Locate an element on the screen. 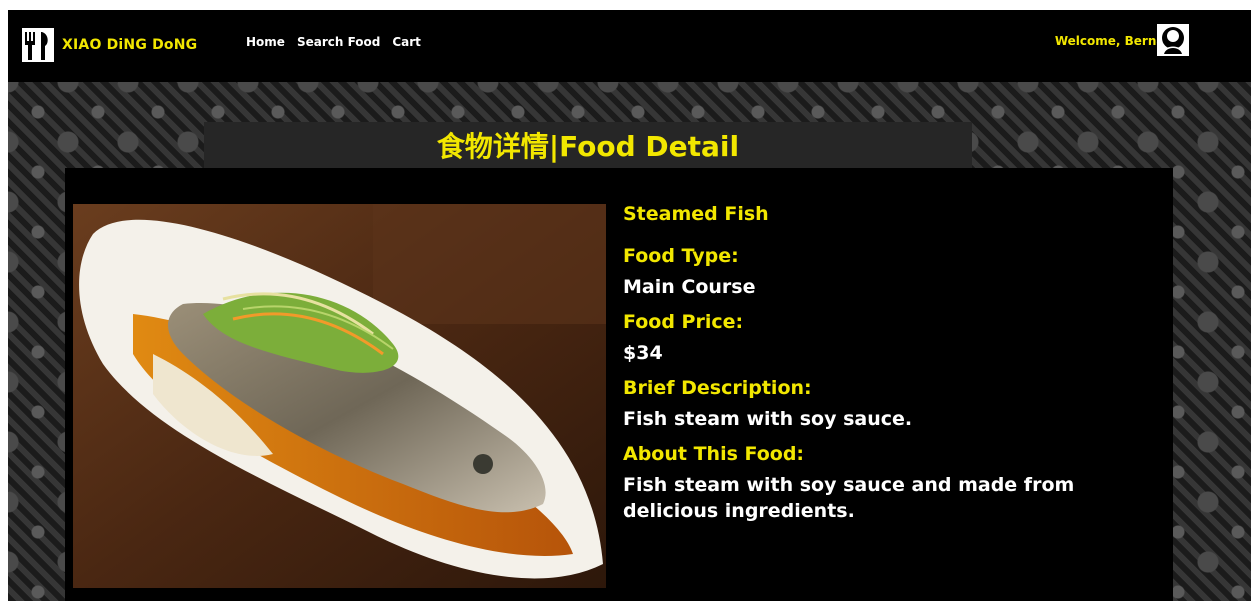  nav-links: Home Search Food Cart is located at coordinates (333, 42).